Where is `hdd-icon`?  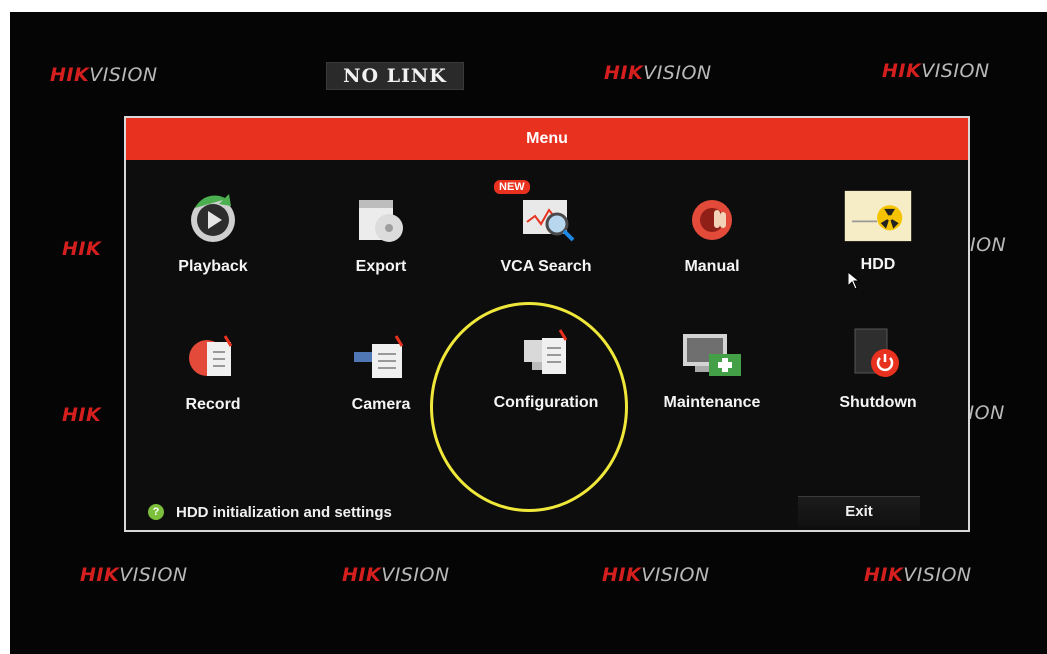
hdd-icon is located at coordinates (878, 216).